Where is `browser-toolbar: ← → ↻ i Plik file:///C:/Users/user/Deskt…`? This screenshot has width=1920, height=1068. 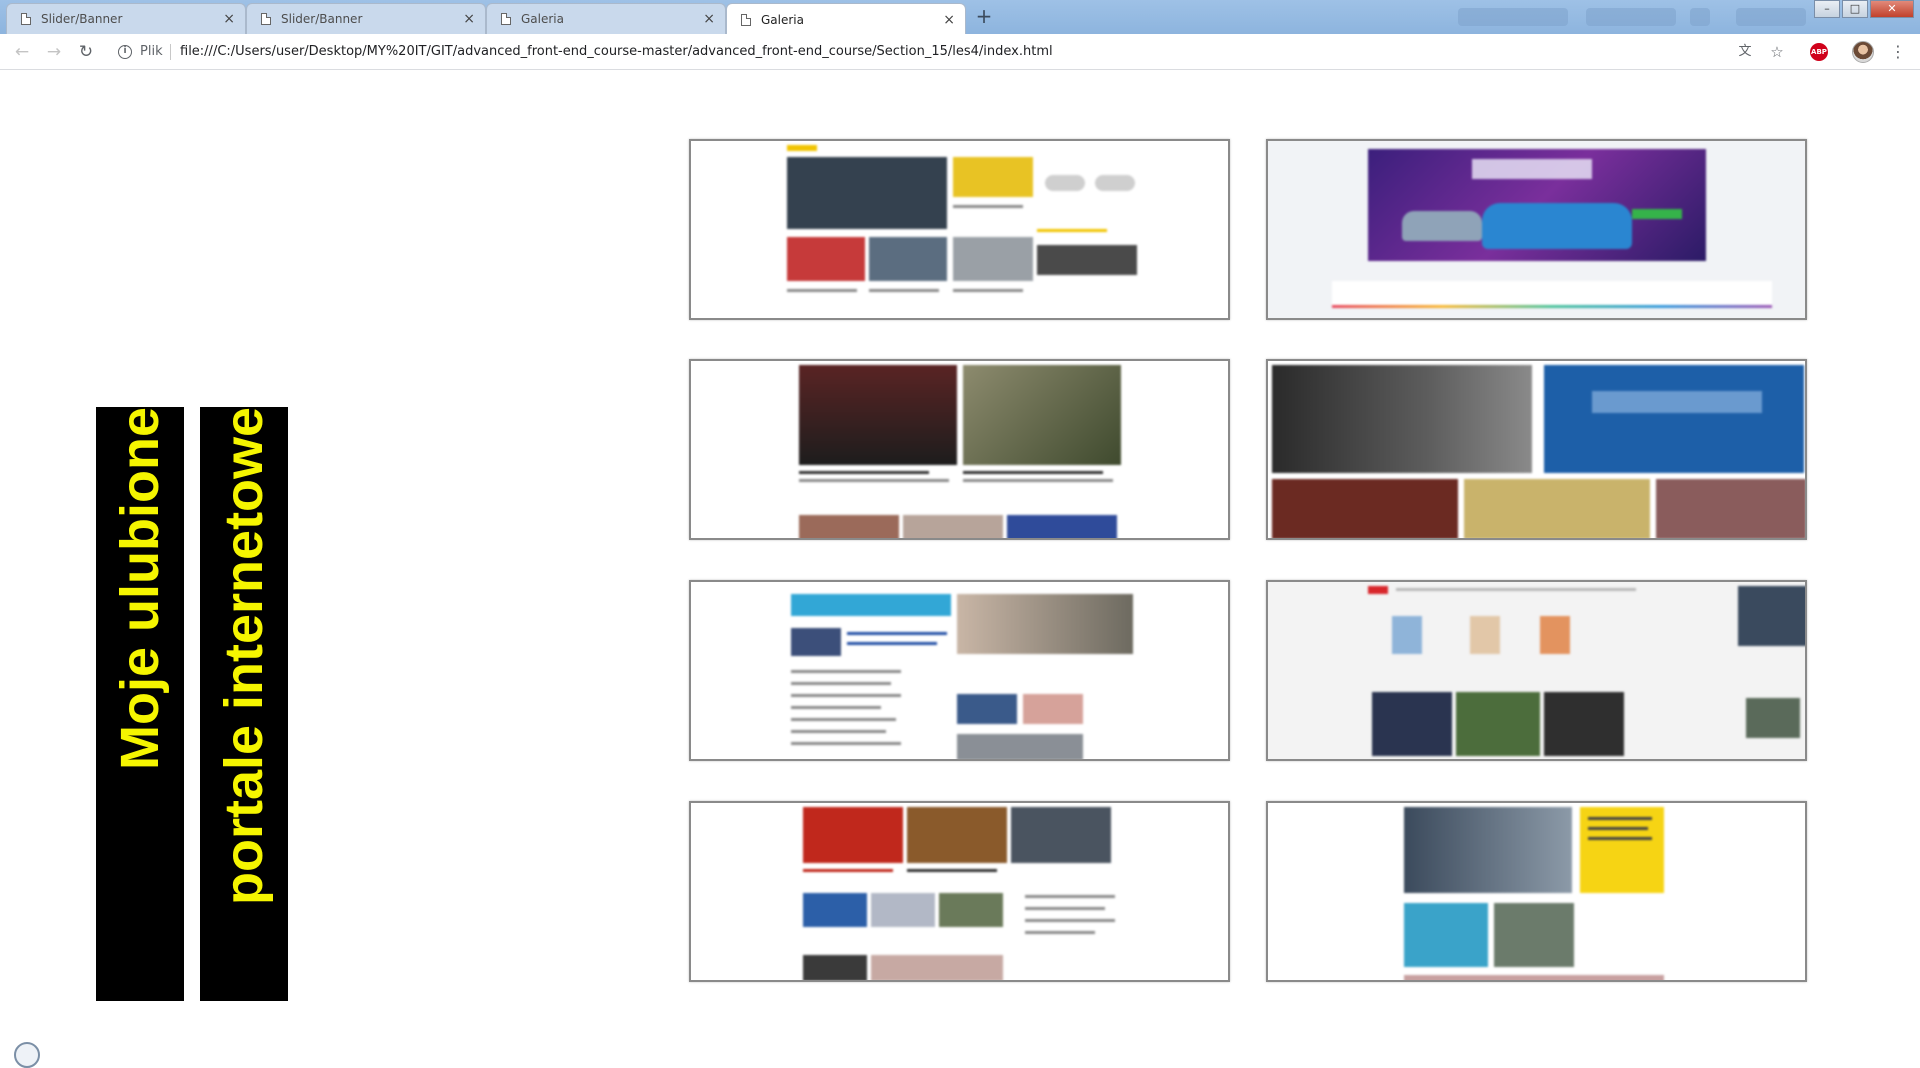 browser-toolbar: ← → ↻ i Plik file:///C:/Users/user/Deskt… is located at coordinates (960, 52).